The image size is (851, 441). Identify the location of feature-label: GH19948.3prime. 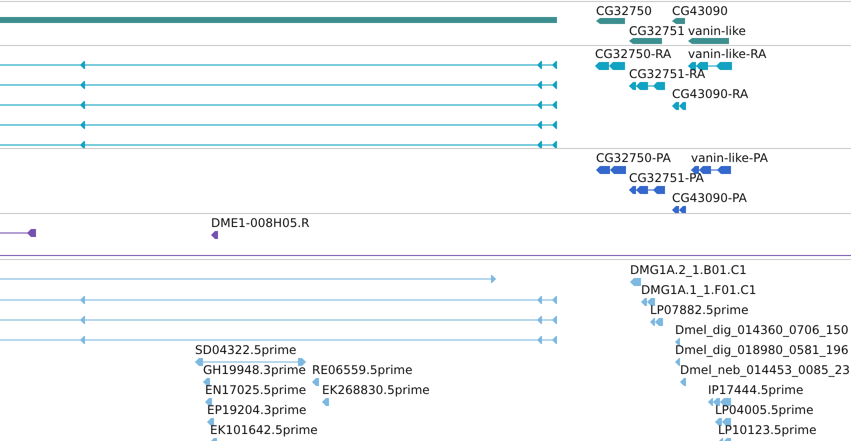
(254, 370).